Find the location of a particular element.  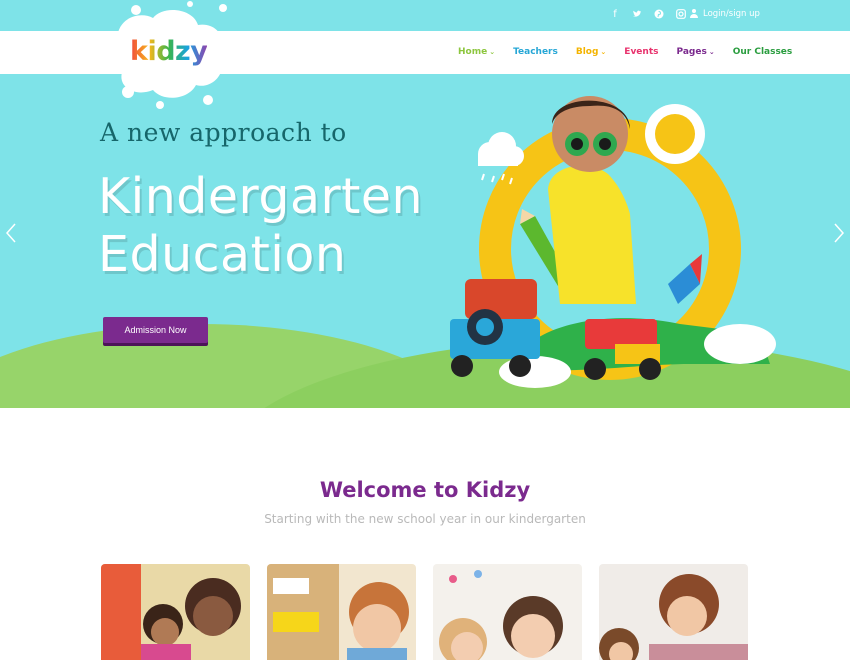

hero-subtitle: A new approach to is located at coordinates (223, 132).